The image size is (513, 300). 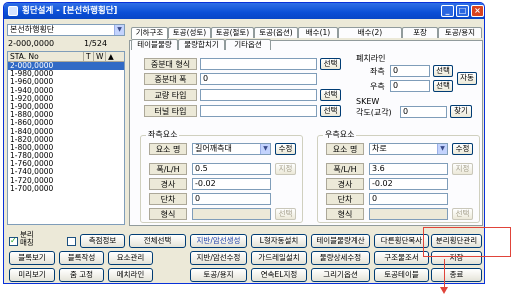 I want to click on station-info-button: 측점정보, so click(x=102, y=241).